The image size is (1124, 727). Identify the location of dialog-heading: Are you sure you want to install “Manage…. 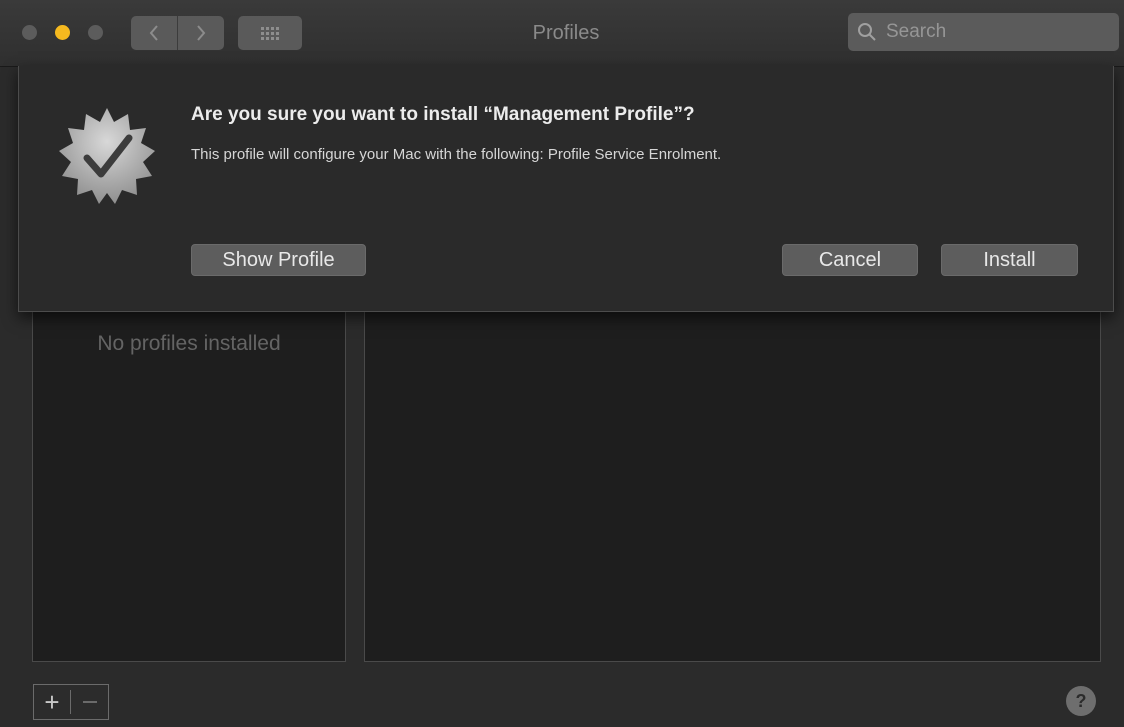
(443, 114).